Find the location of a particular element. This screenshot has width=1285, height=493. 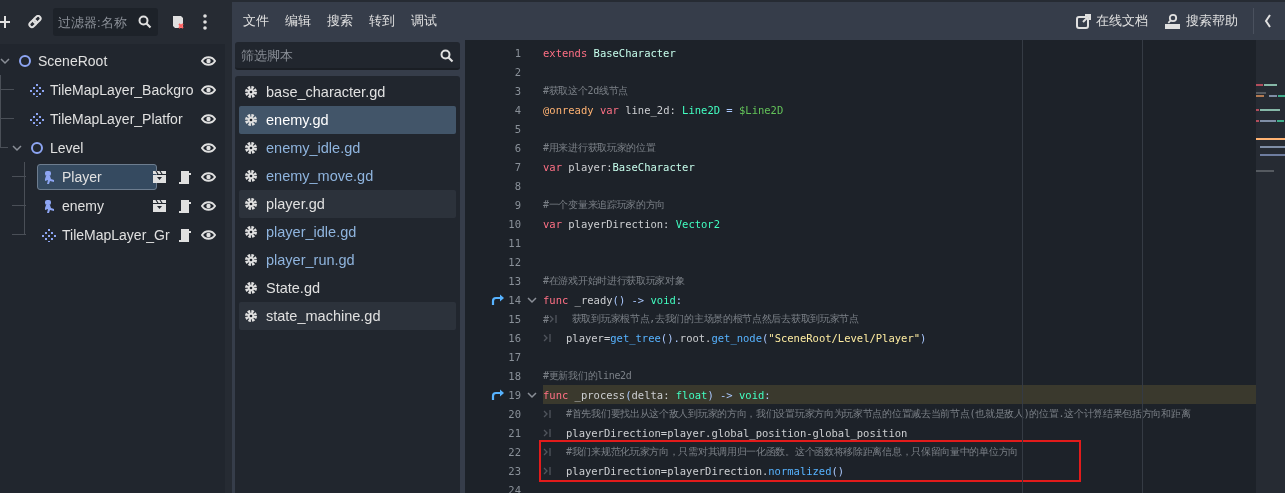

line-number: 3 is located at coordinates (517, 90).